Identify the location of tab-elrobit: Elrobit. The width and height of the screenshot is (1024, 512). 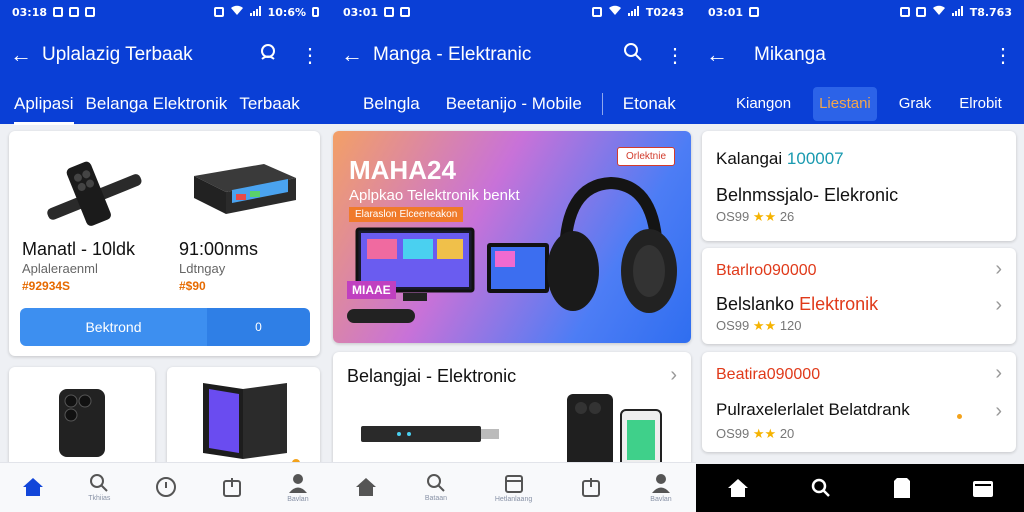
(980, 104).